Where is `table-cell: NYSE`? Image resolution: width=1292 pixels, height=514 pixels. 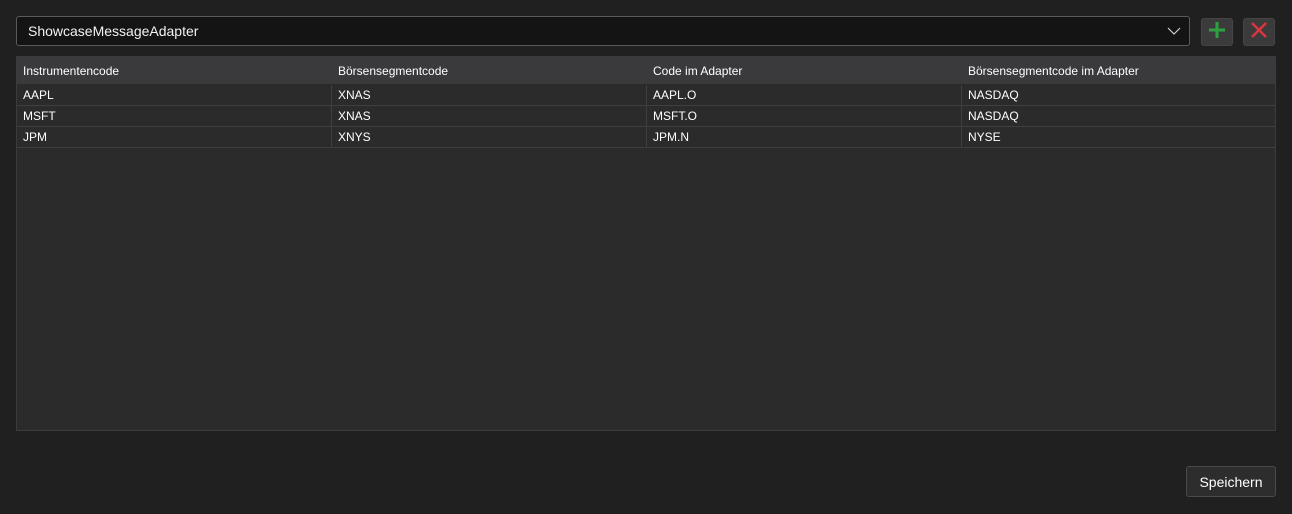 table-cell: NYSE is located at coordinates (1118, 137).